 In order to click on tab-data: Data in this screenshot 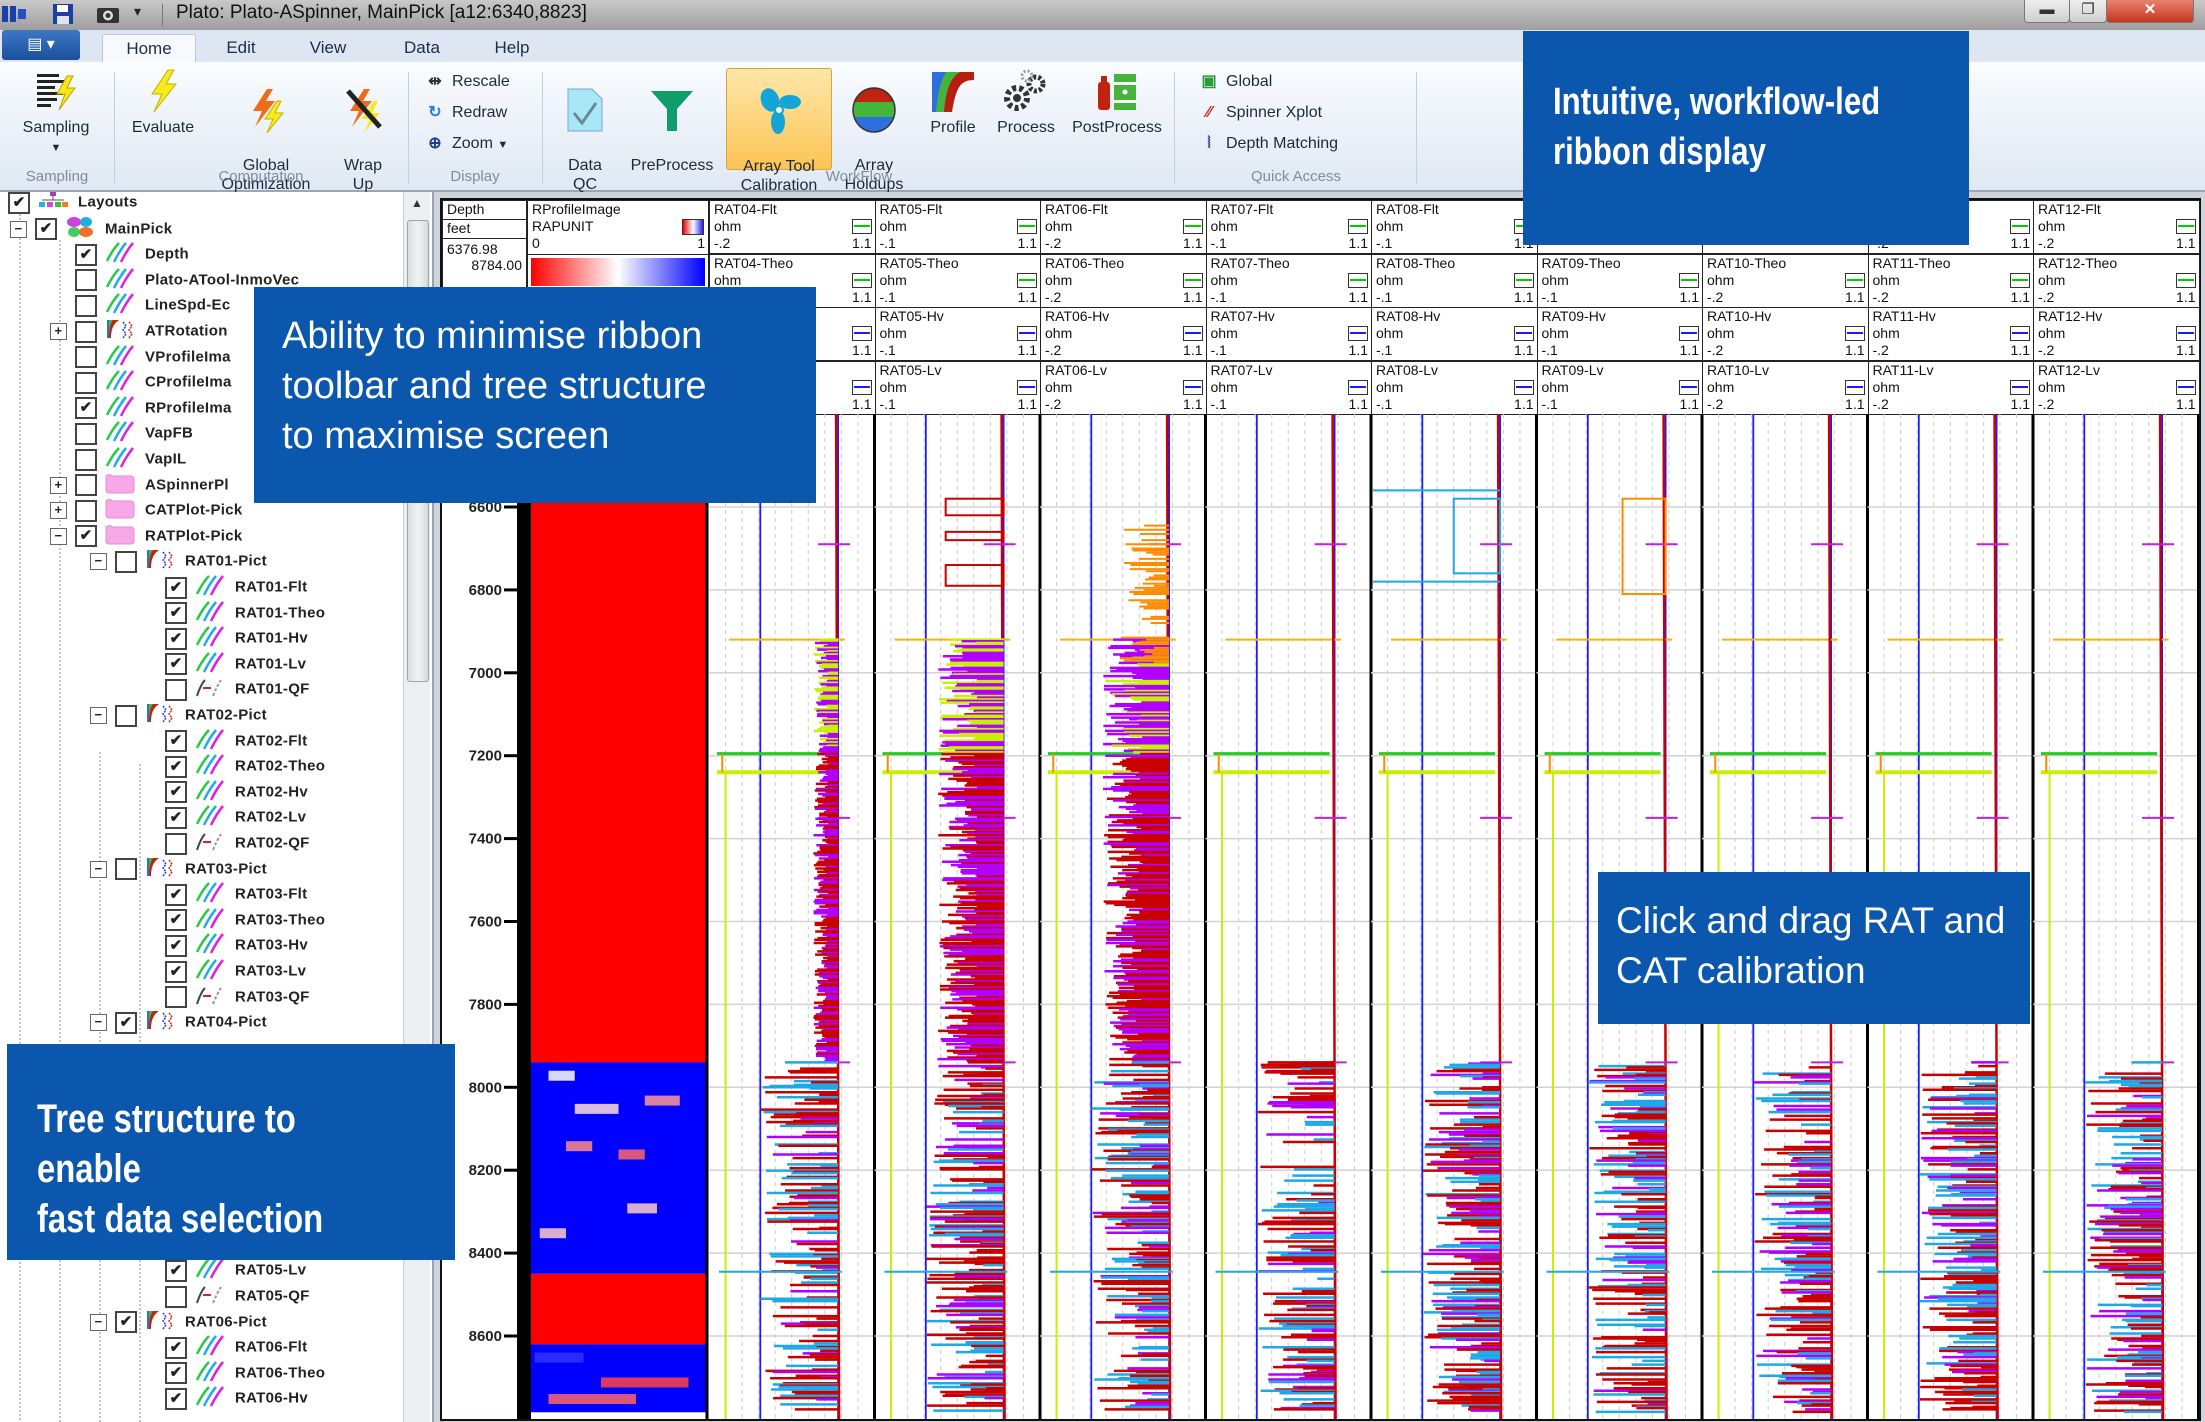, I will do `click(422, 48)`.